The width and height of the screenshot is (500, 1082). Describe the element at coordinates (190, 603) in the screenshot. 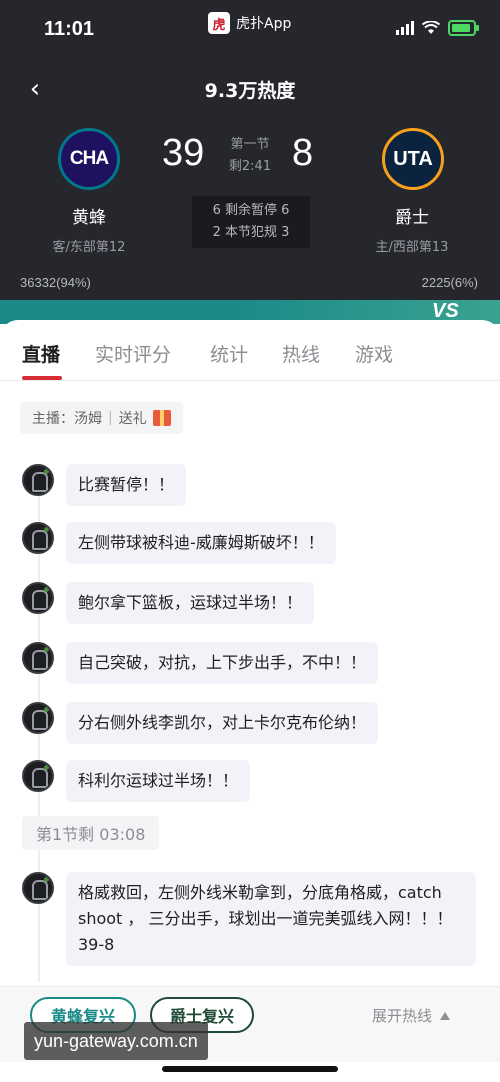

I see `message-bubble: 鲍尔拿下篮板，运球过半场！！` at that location.